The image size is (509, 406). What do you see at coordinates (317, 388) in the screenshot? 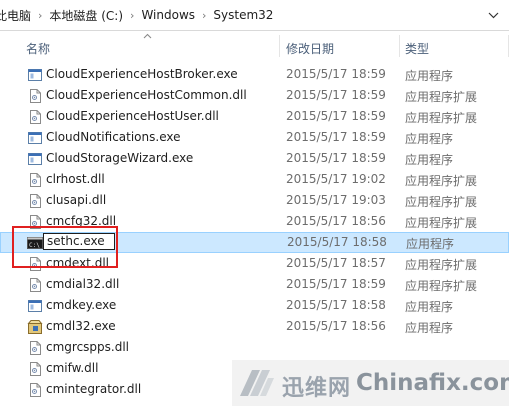
I see `watermark-cn-text: 迅维网` at bounding box center [317, 388].